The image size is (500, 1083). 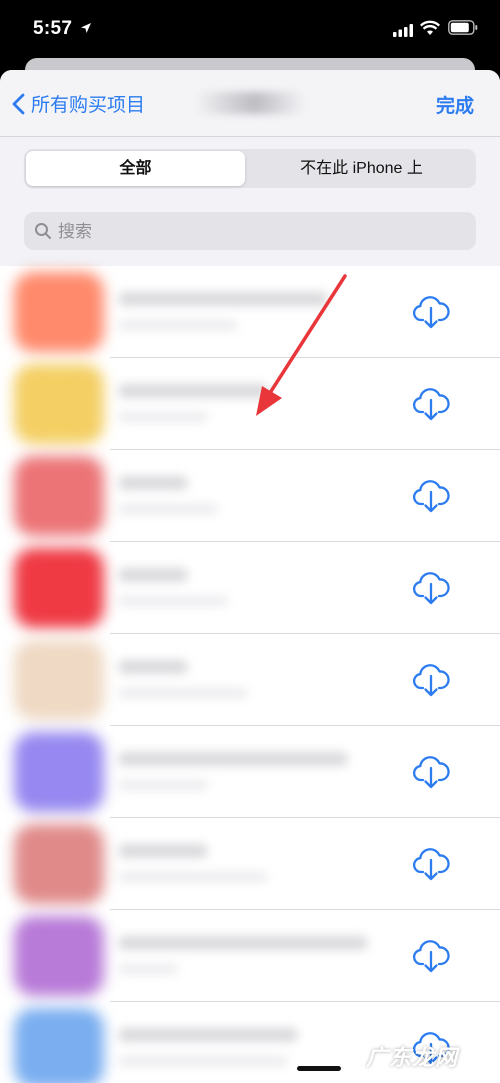 I want to click on search-icon, so click(x=43, y=231).